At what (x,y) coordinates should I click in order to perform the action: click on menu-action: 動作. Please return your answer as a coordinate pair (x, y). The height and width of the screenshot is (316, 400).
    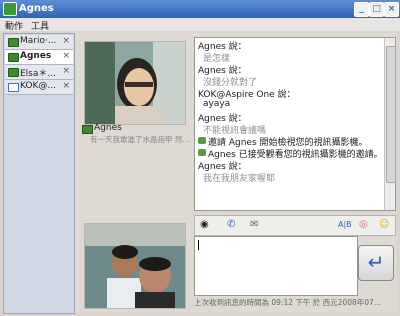
    Looking at the image, I should click on (14, 25).